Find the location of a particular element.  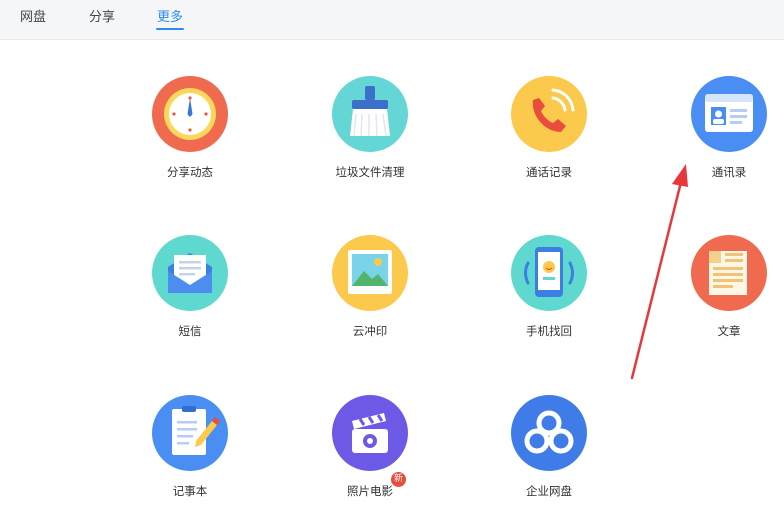

app-sms: 短信 is located at coordinates (190, 300).